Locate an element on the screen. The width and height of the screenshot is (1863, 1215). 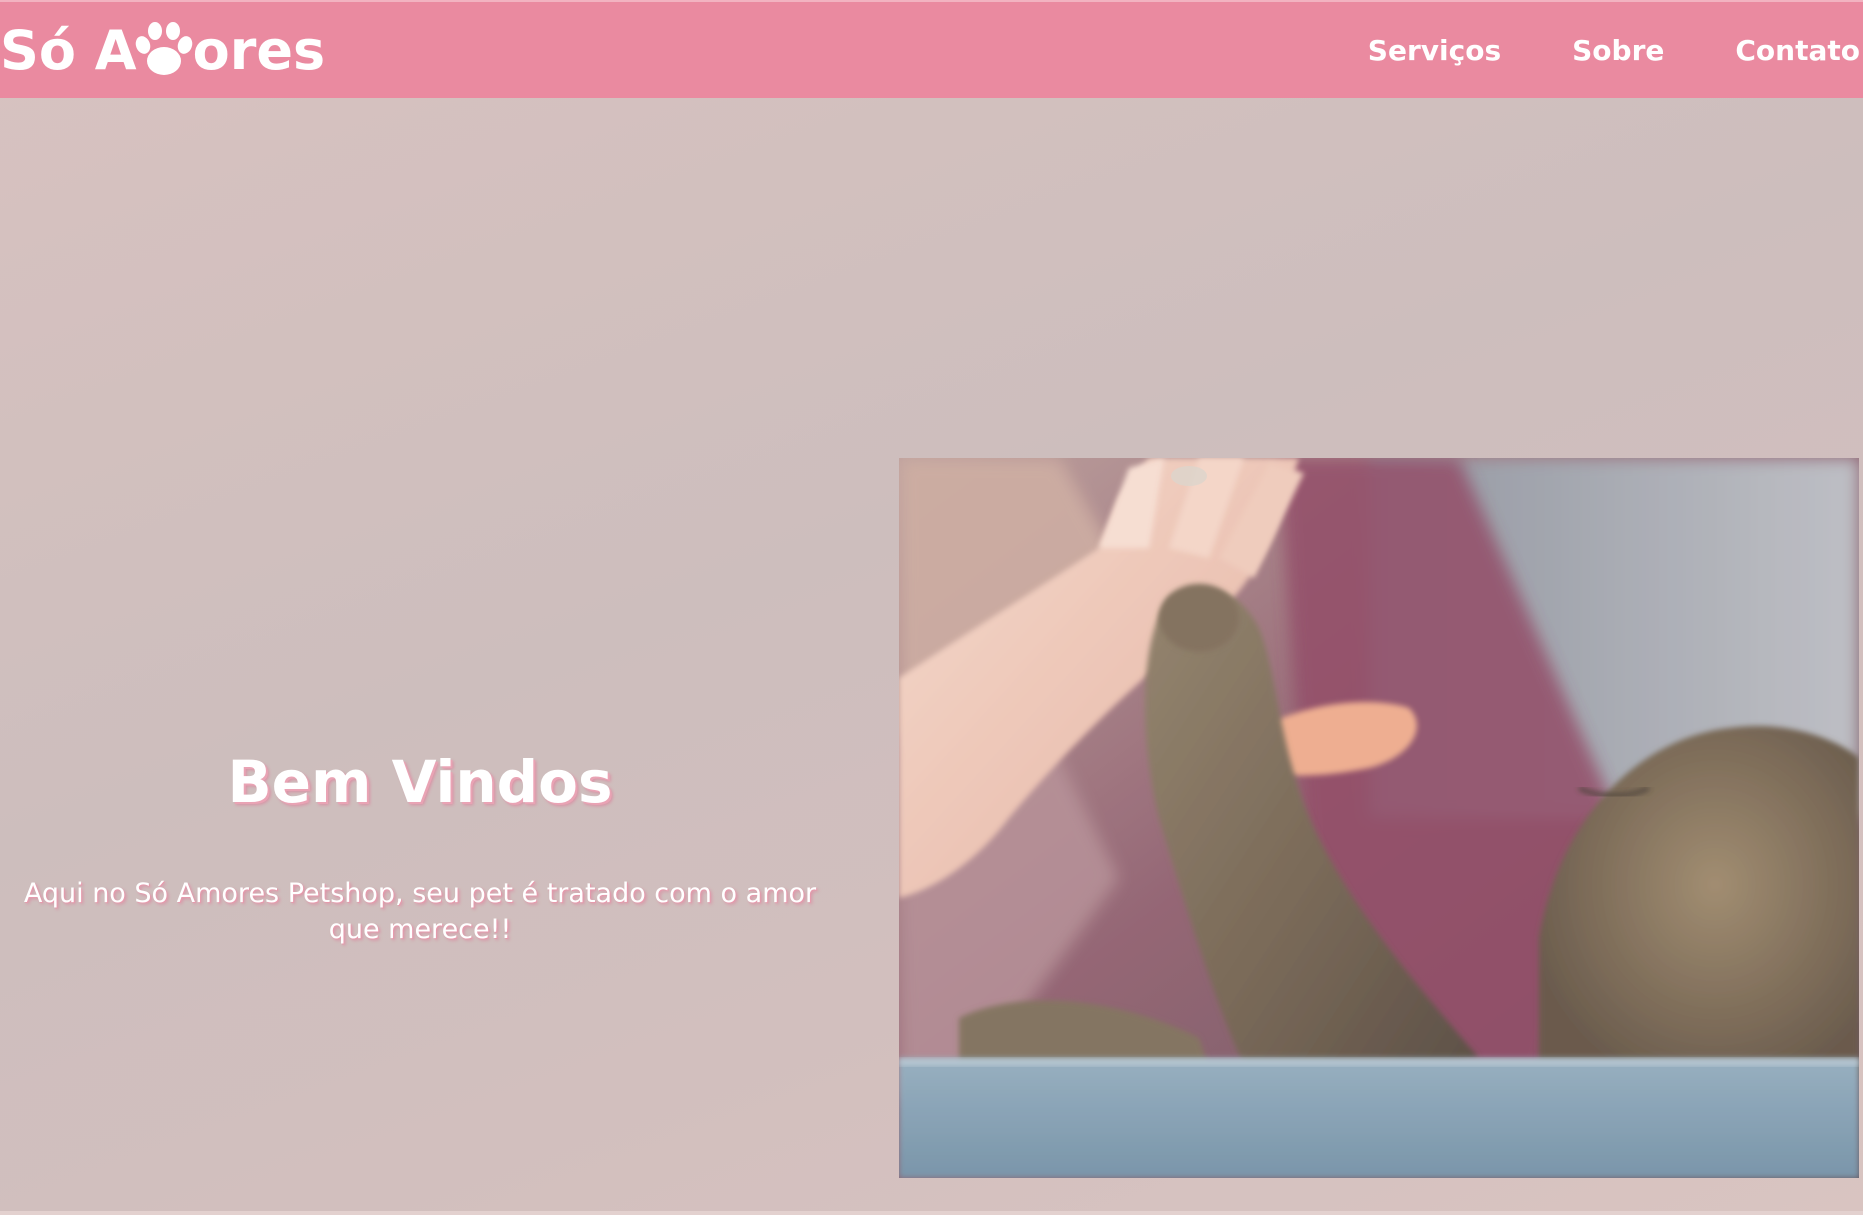
hero-title: Bem Vindos is located at coordinates (420, 782).